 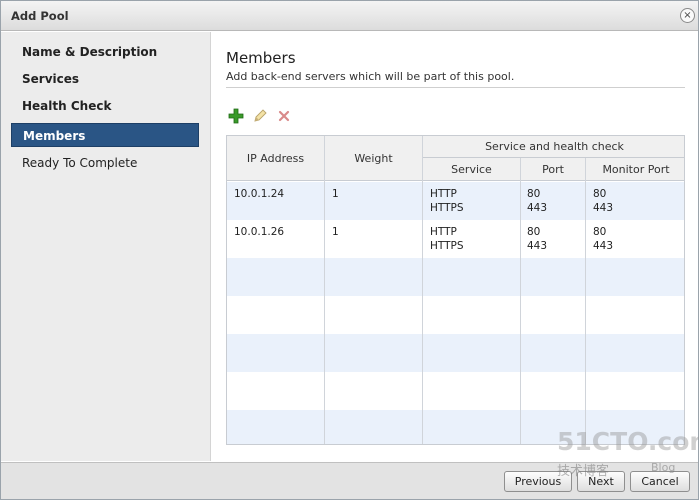 What do you see at coordinates (455, 87) in the screenshot?
I see `title-divider` at bounding box center [455, 87].